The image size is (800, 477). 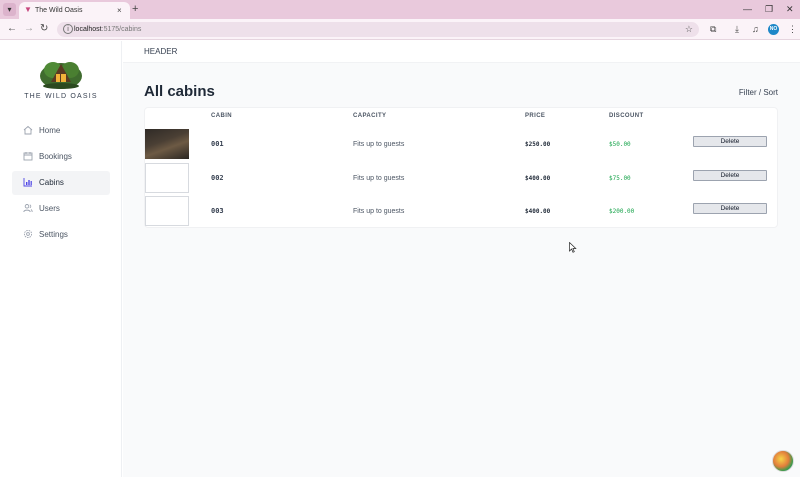 I want to click on sidebar-item-home: Home, so click(x=61, y=131).